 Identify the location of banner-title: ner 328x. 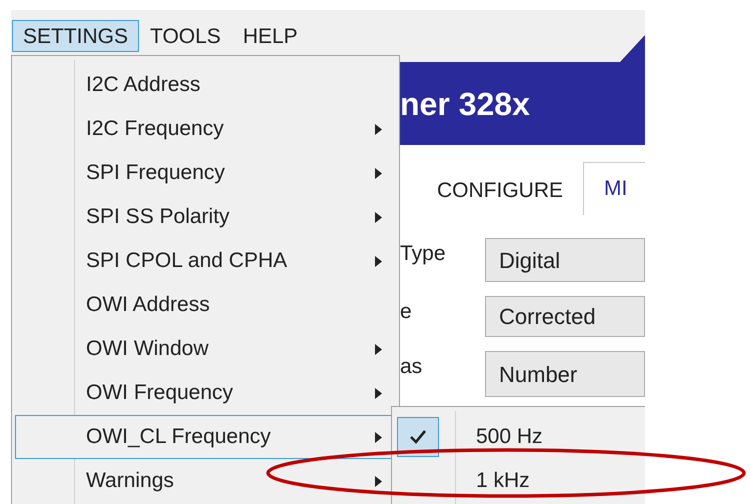
(465, 104).